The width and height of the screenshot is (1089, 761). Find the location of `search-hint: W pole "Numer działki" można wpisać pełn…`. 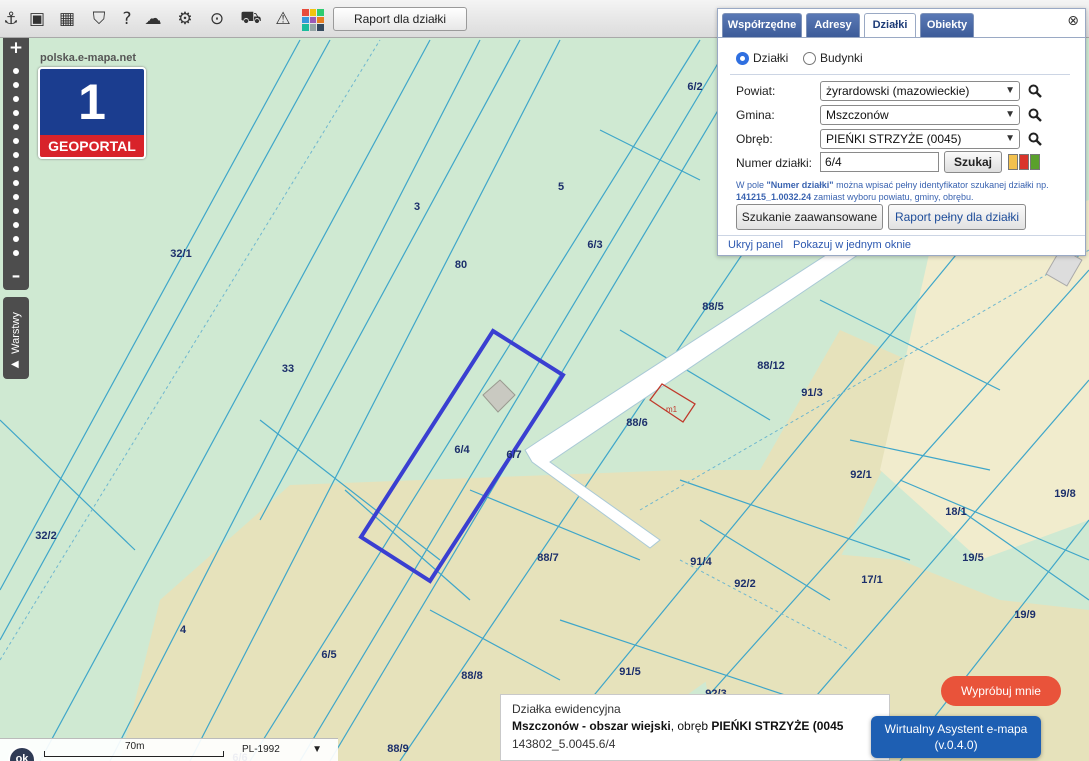

search-hint: W pole "Numer działki" można wpisać pełn… is located at coordinates (904, 191).